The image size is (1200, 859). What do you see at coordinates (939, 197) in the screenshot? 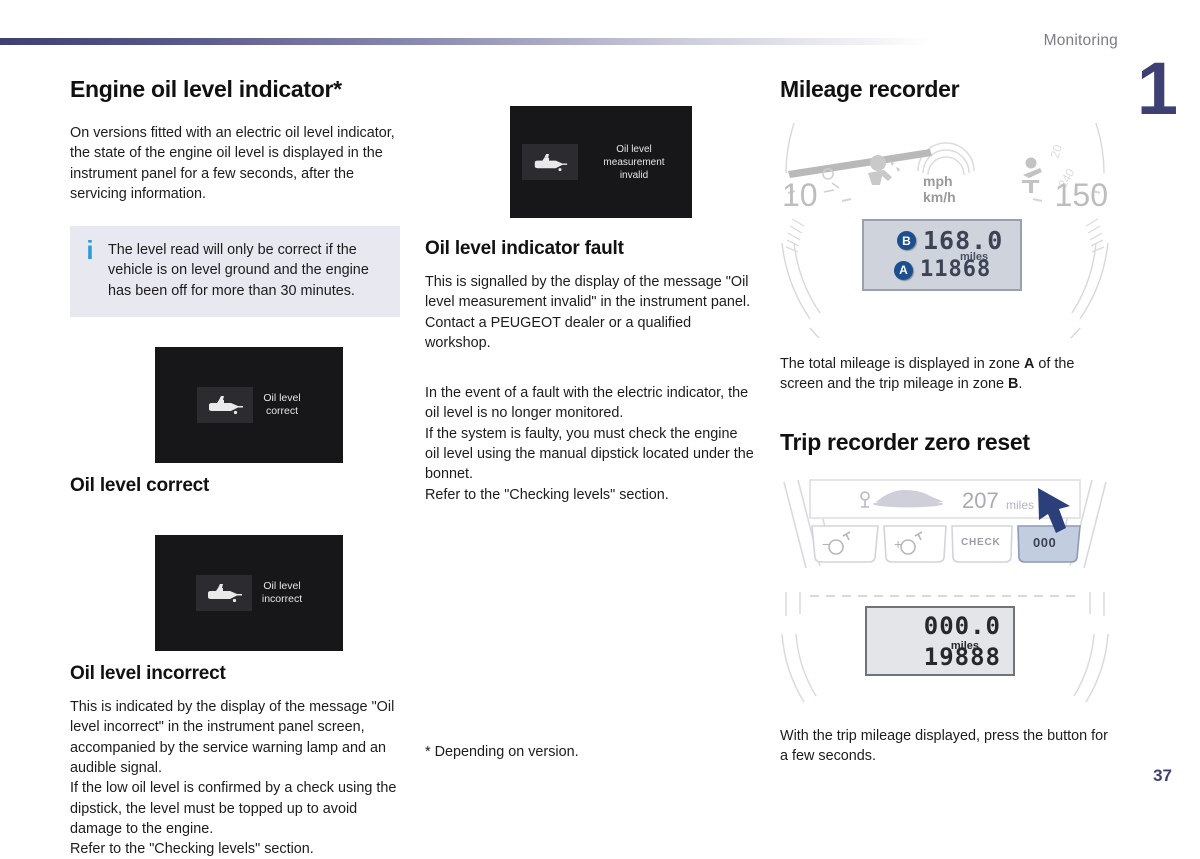
I see `cluster-units-kmh: km/h` at bounding box center [939, 197].